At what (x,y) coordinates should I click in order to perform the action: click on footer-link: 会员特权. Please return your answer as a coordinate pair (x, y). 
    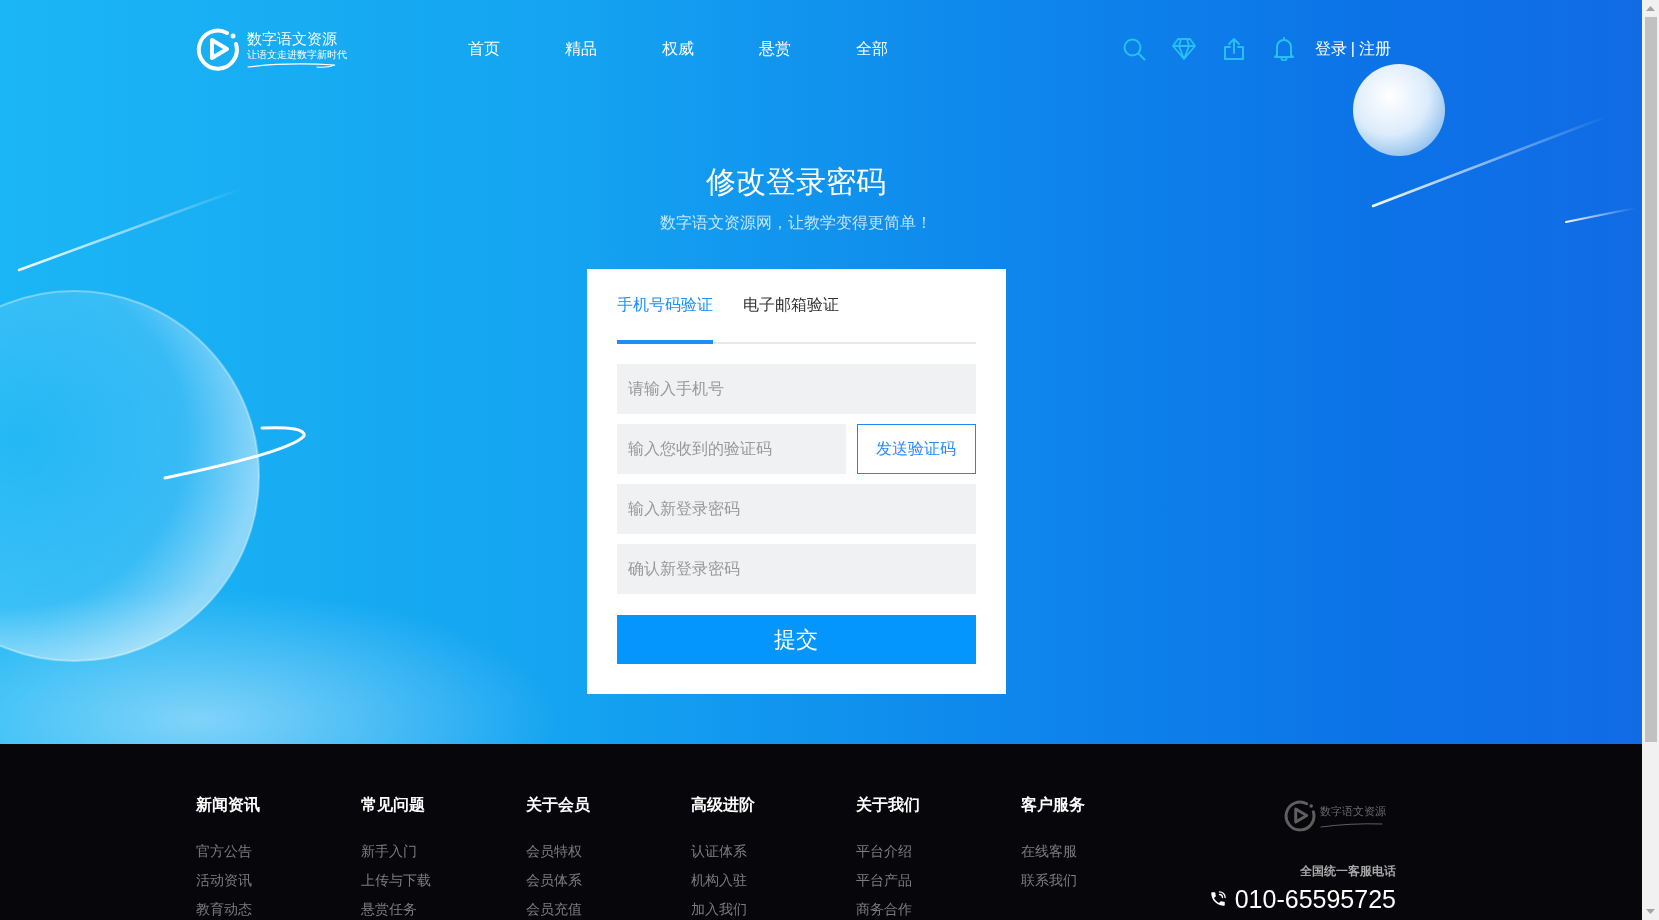
    Looking at the image, I should click on (554, 851).